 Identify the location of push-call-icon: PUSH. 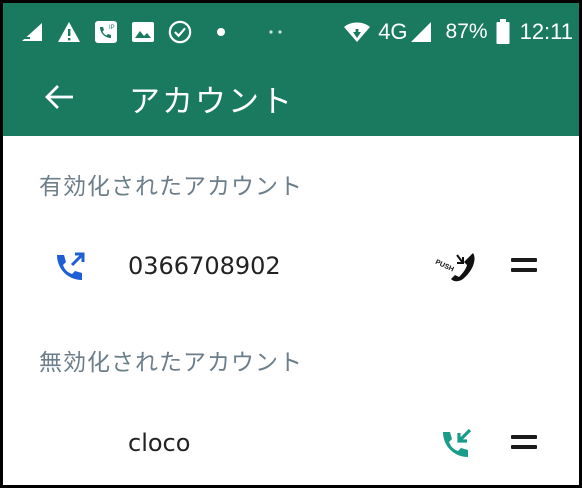
(456, 267).